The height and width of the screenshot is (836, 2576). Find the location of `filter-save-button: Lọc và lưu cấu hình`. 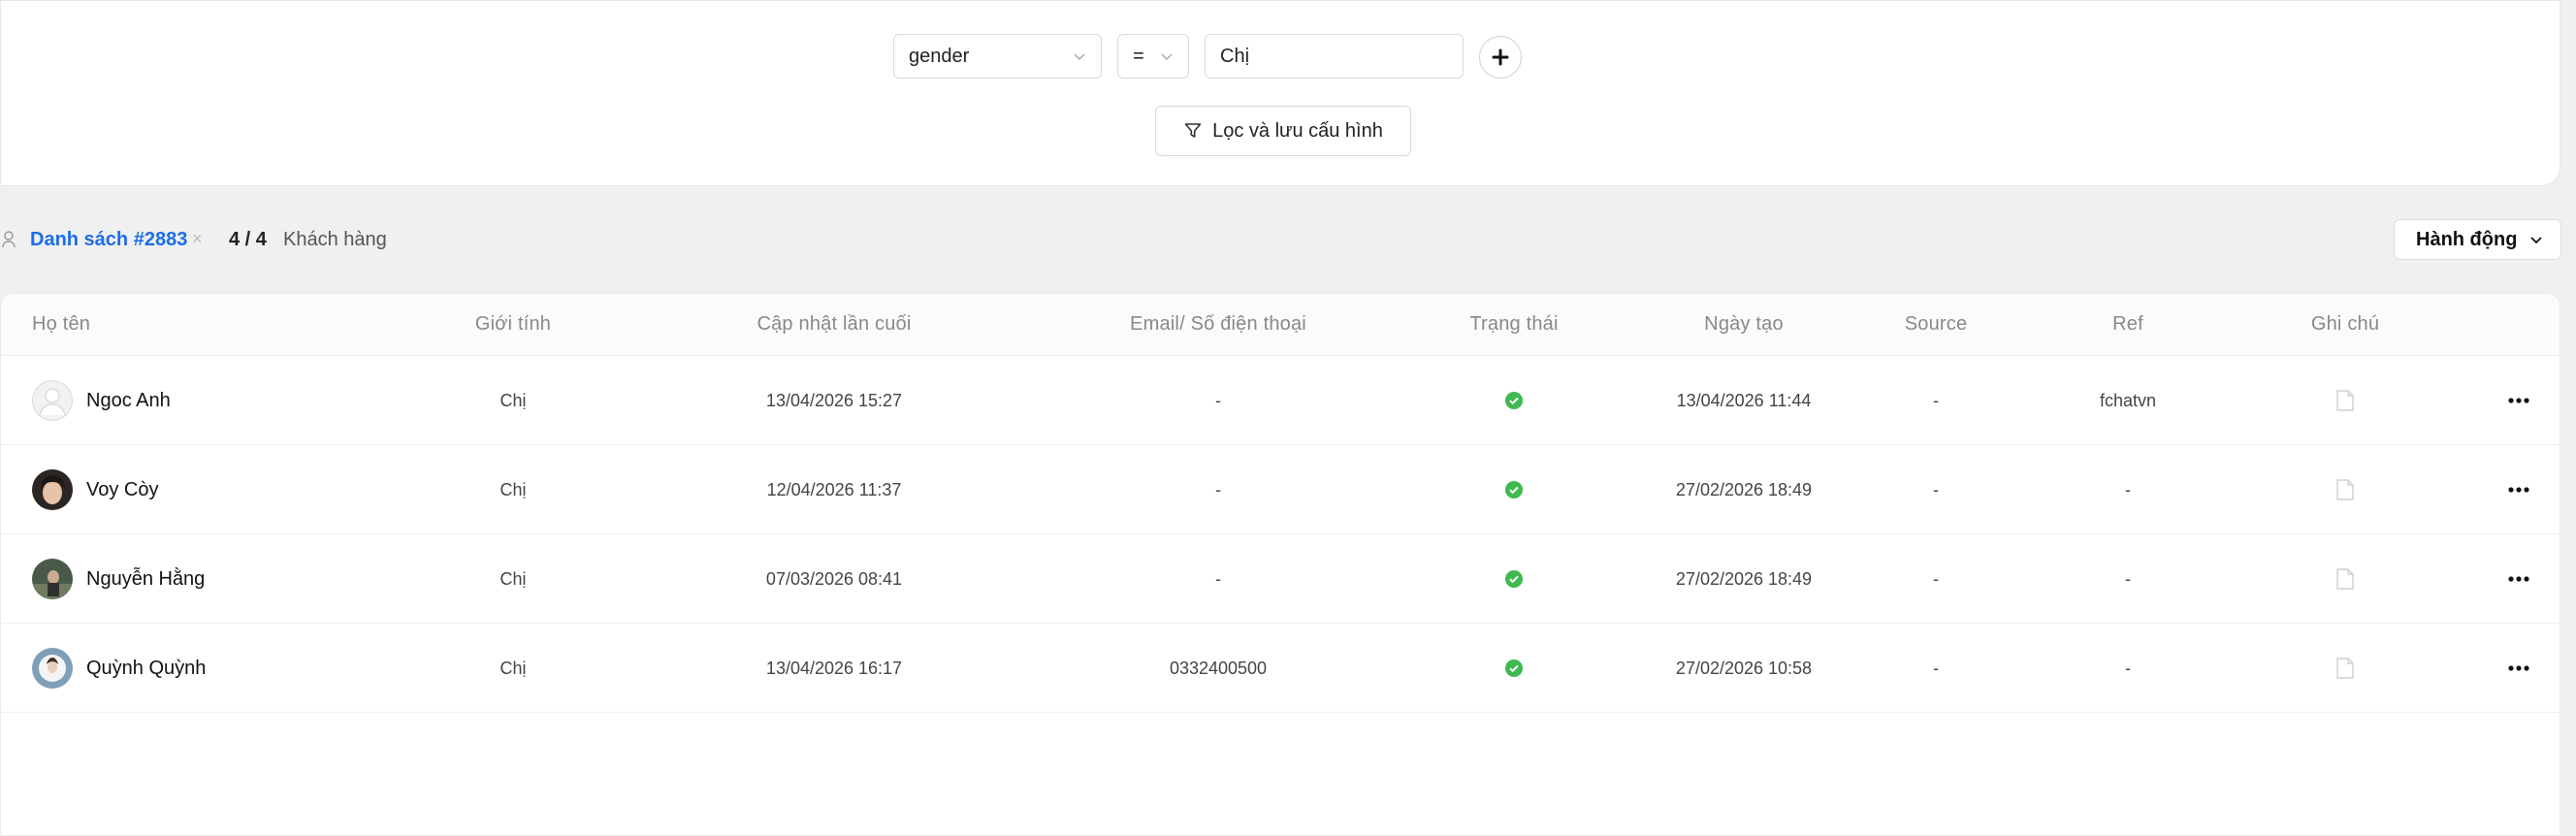

filter-save-button: Lọc và lưu cấu hình is located at coordinates (1283, 131).